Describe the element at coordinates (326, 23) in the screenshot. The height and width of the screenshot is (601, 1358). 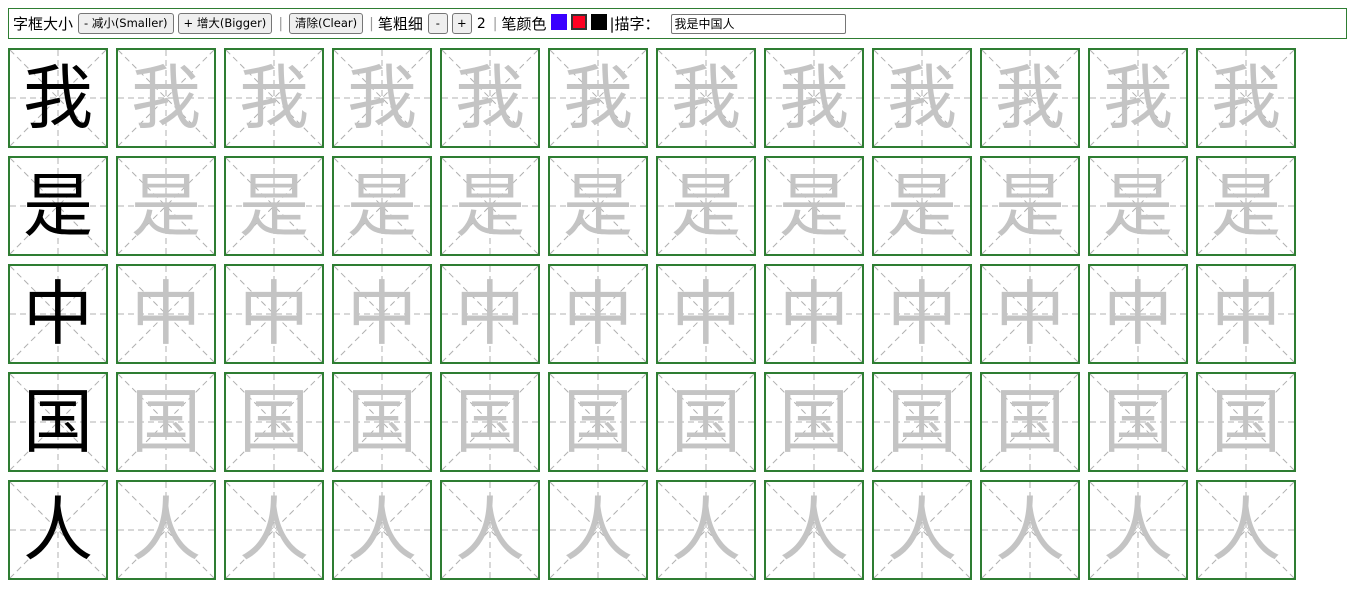
I see `clear-button: 清除(Clear)` at that location.